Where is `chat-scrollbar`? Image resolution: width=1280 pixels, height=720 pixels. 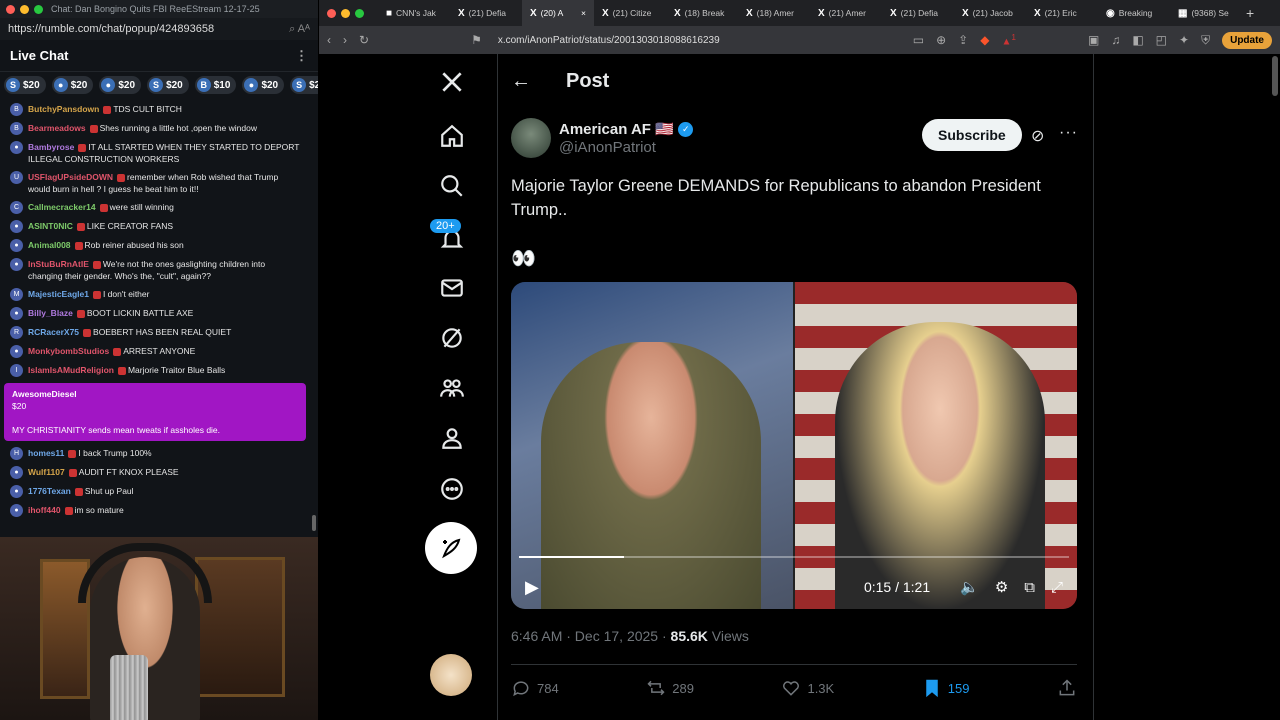
chat-scrollbar is located at coordinates (314, 523).